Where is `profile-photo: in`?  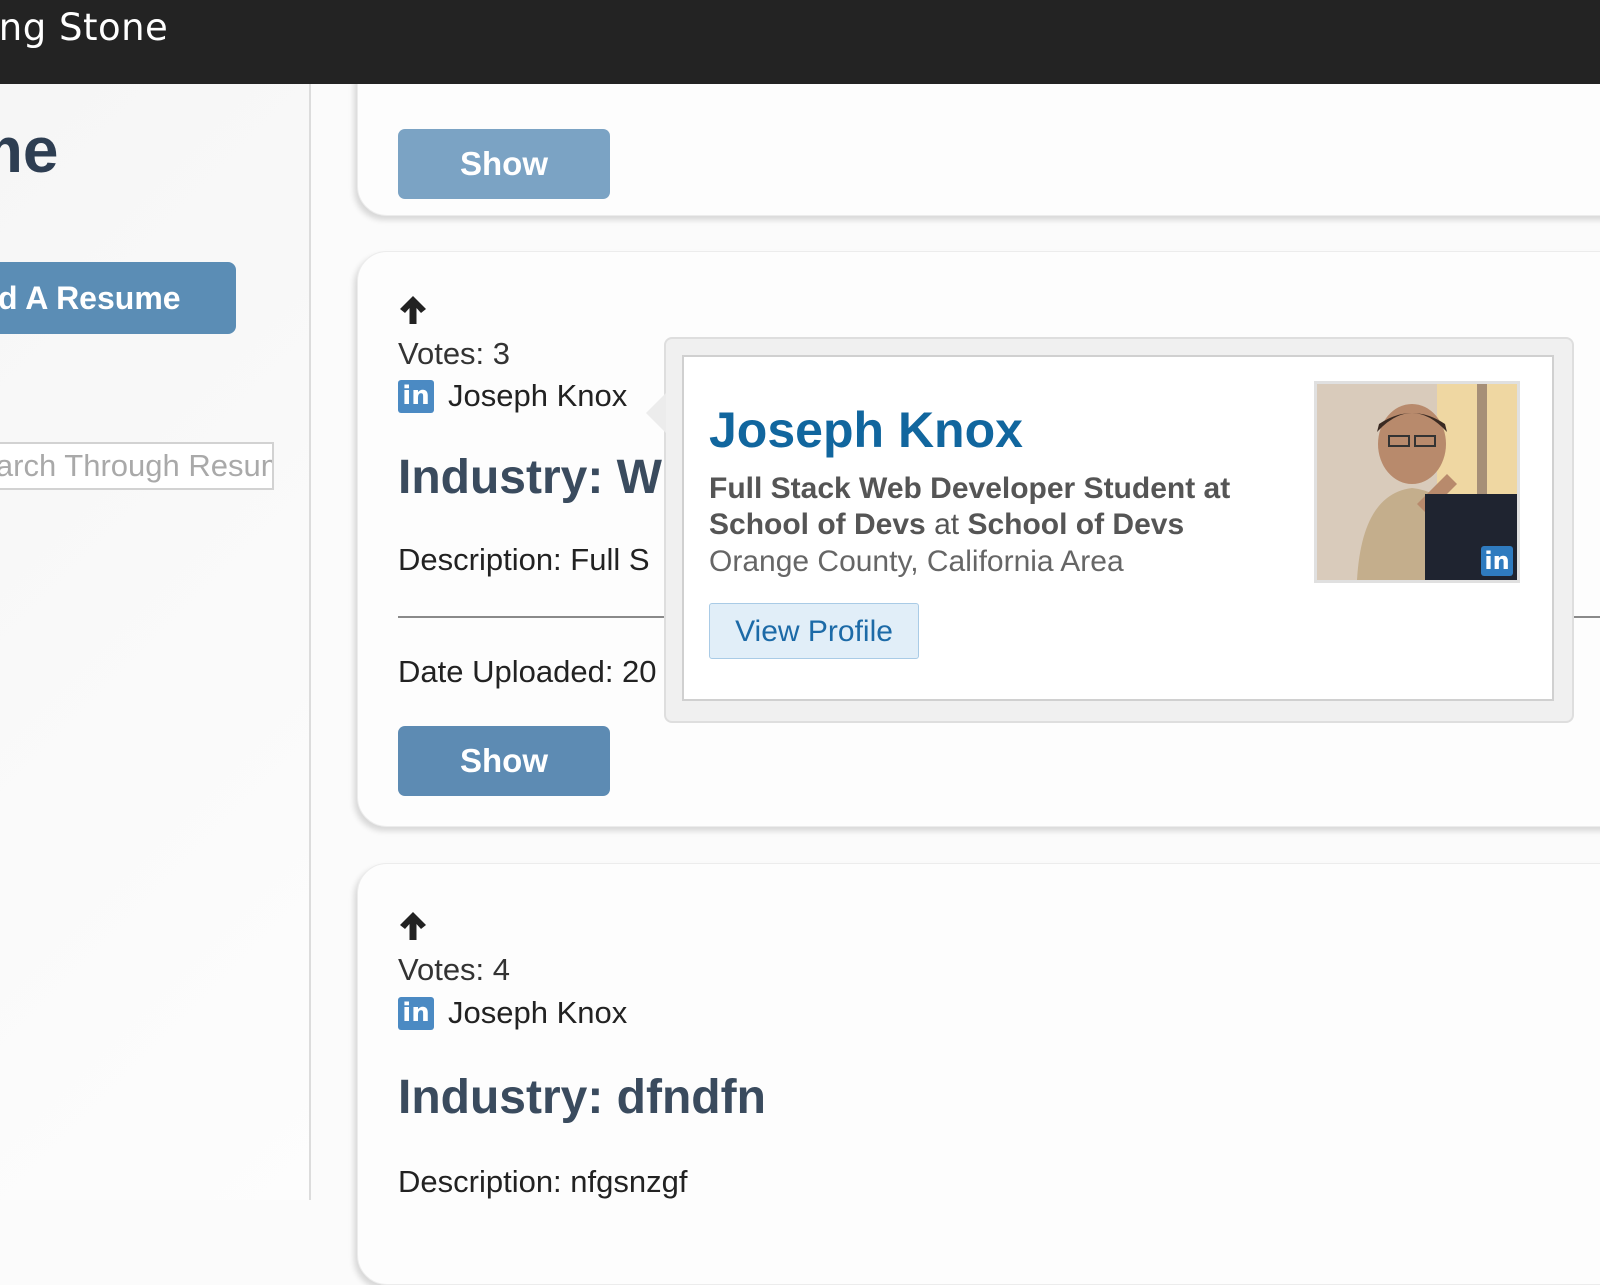
profile-photo: in is located at coordinates (1417, 482).